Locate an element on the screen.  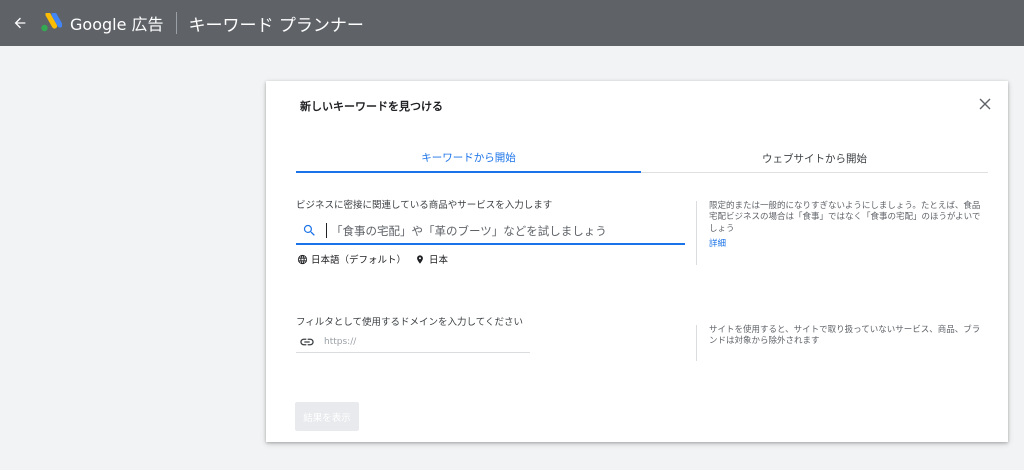
language-globe-icon is located at coordinates (302, 259).